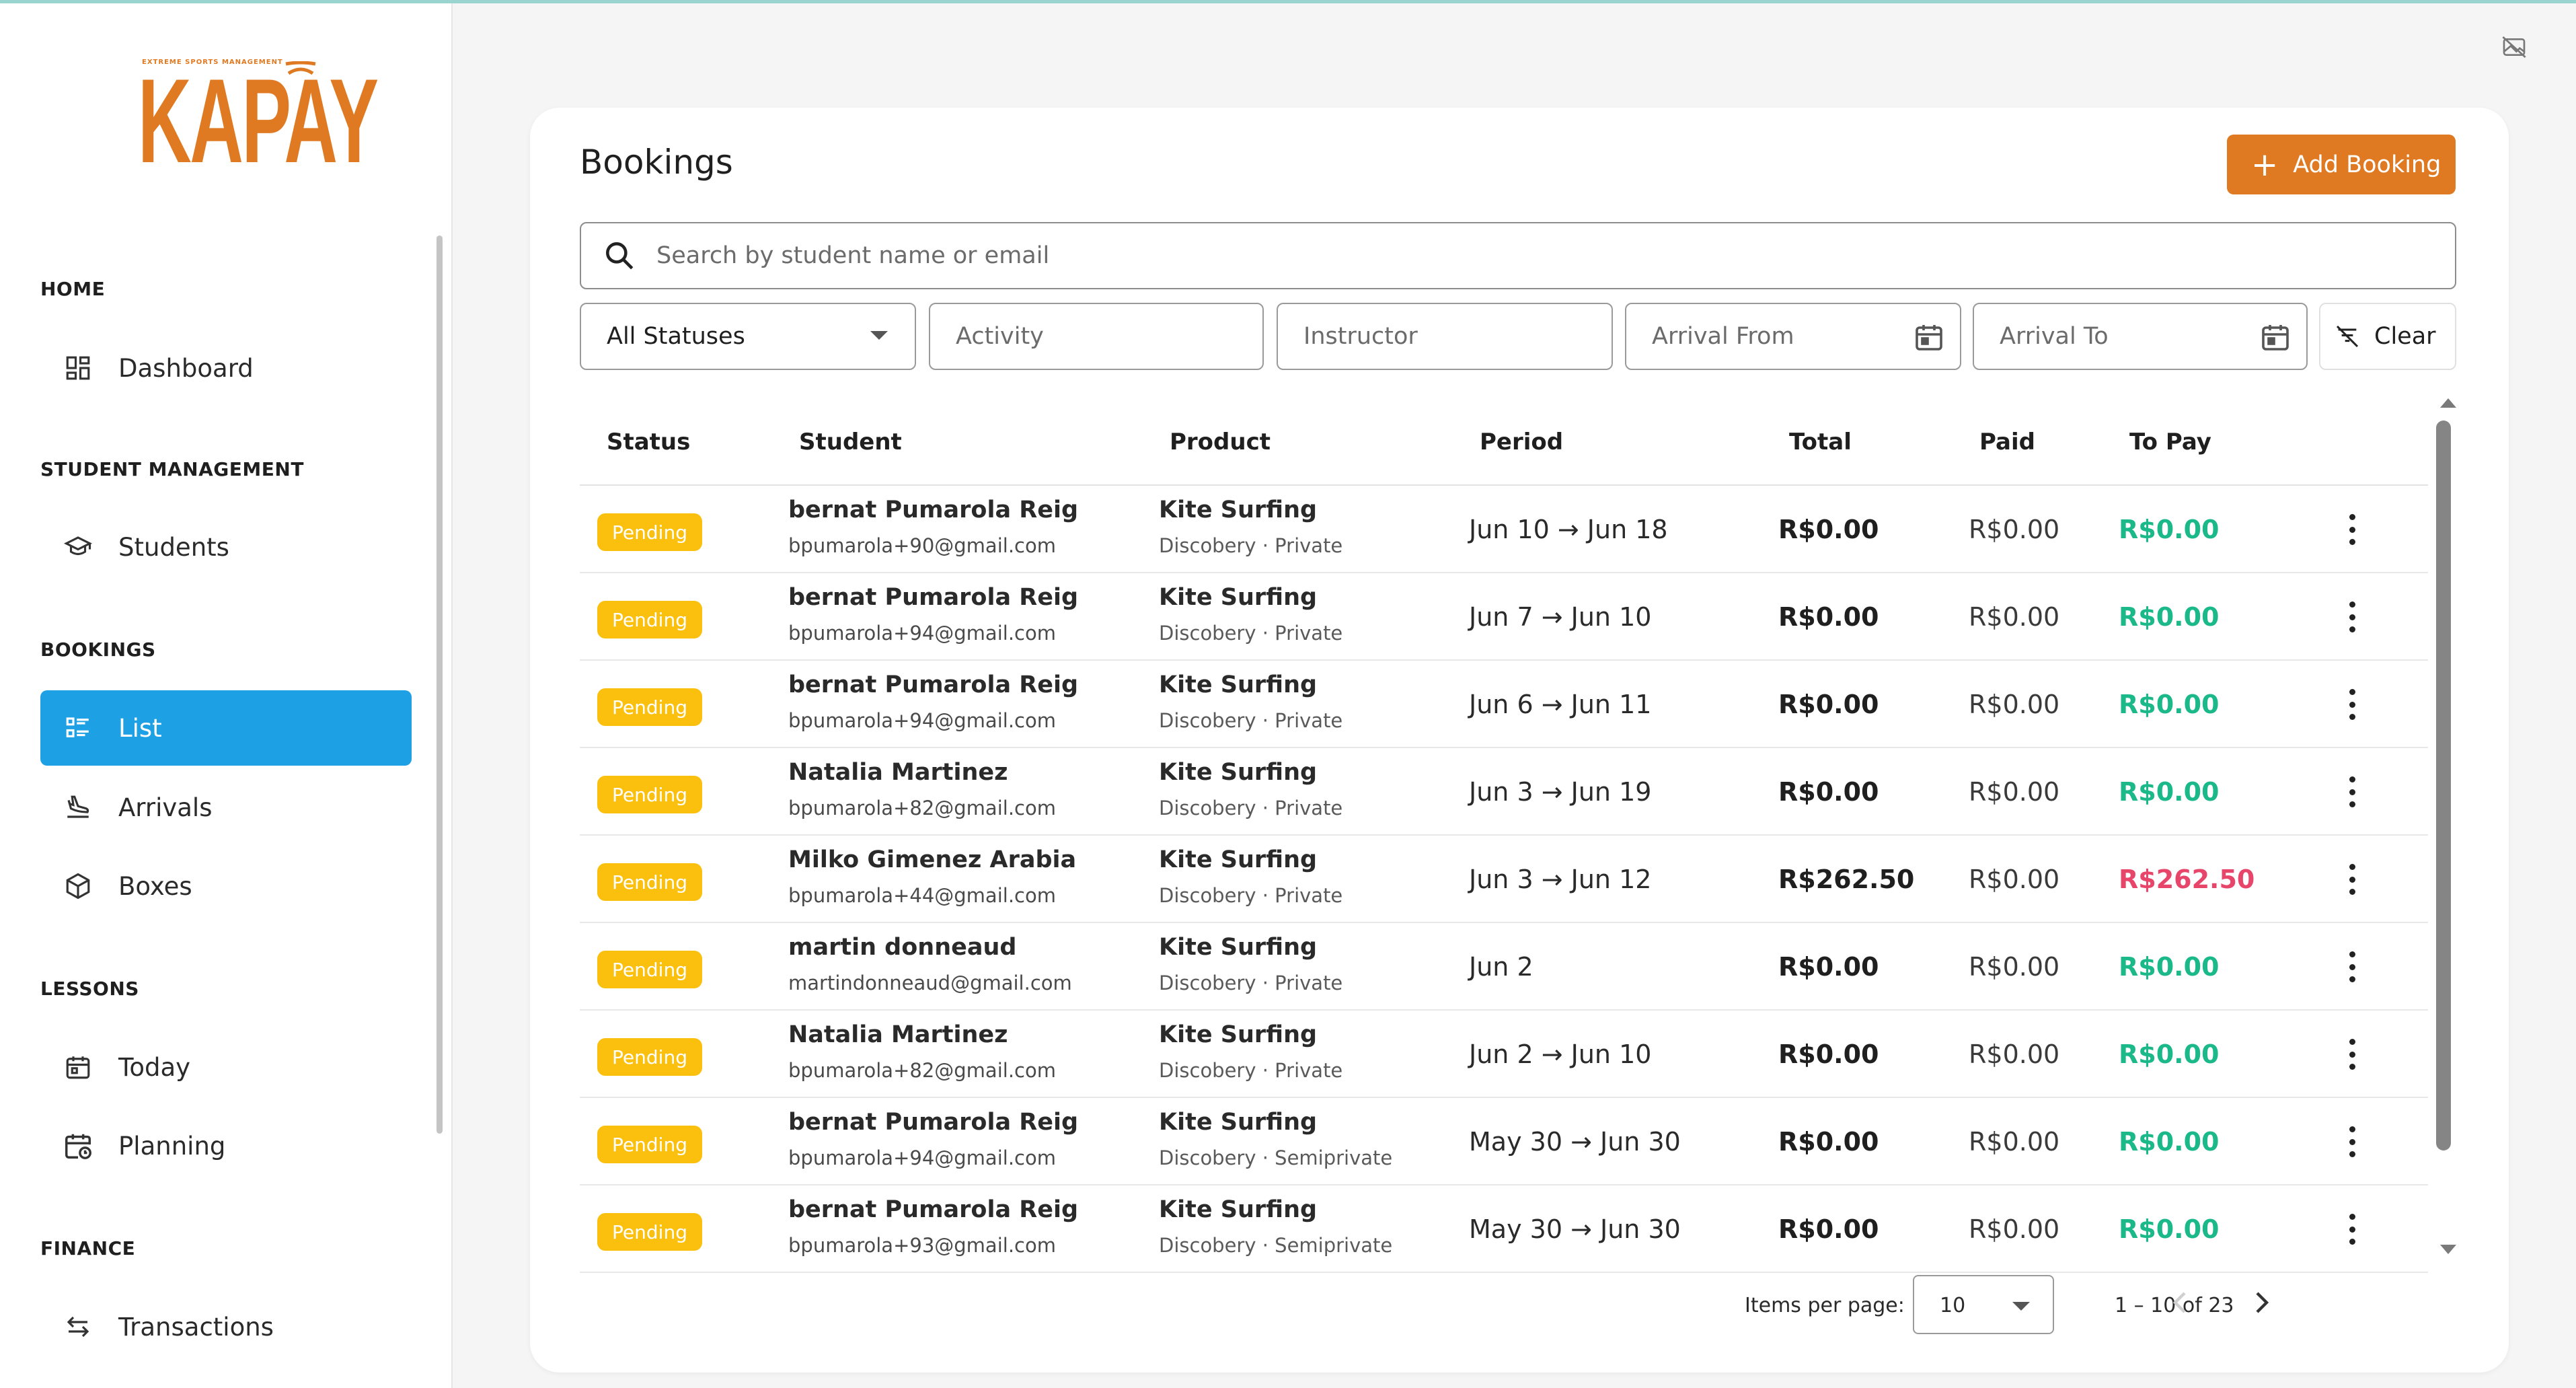 This screenshot has width=2576, height=1388. Describe the element at coordinates (226, 807) in the screenshot. I see `sidebar-item-arrivals: Arrivals` at that location.